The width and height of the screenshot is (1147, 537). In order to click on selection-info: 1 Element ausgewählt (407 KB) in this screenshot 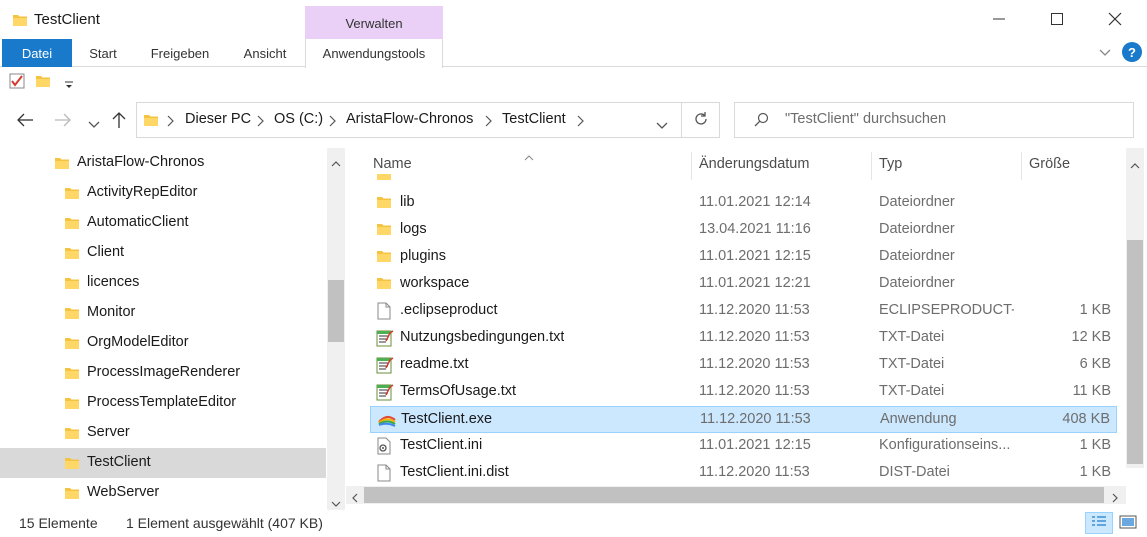, I will do `click(224, 523)`.